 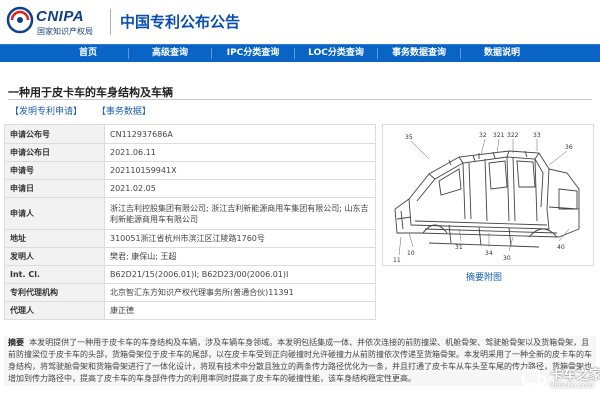 I want to click on info-value: 2021.06.11, so click(x=240, y=152).